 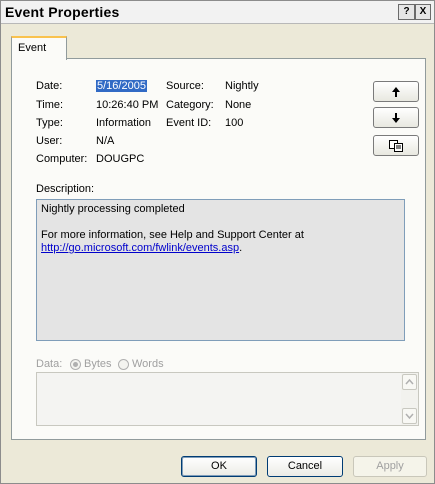 I want to click on words-label: Words, so click(x=148, y=364).